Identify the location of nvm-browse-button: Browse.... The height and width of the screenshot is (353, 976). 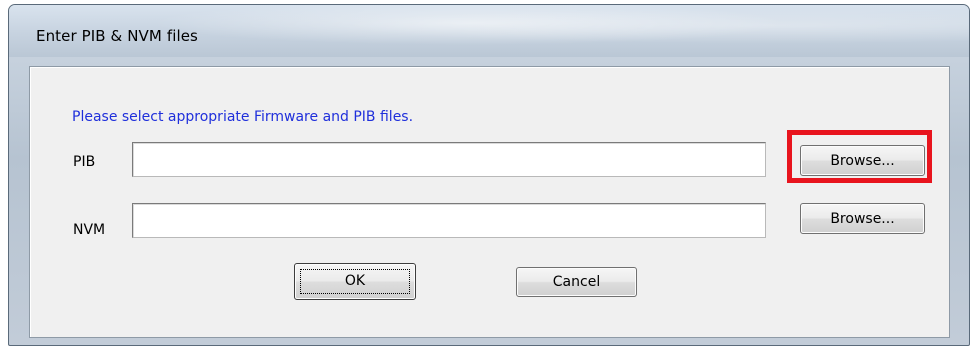
(862, 218).